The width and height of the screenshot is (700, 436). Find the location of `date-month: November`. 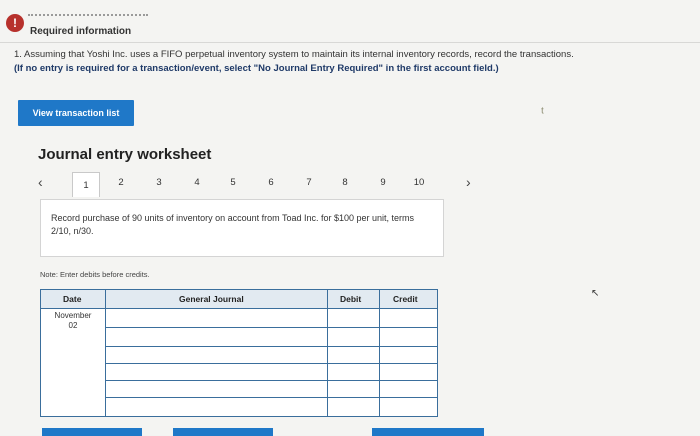

date-month: November is located at coordinates (73, 315).